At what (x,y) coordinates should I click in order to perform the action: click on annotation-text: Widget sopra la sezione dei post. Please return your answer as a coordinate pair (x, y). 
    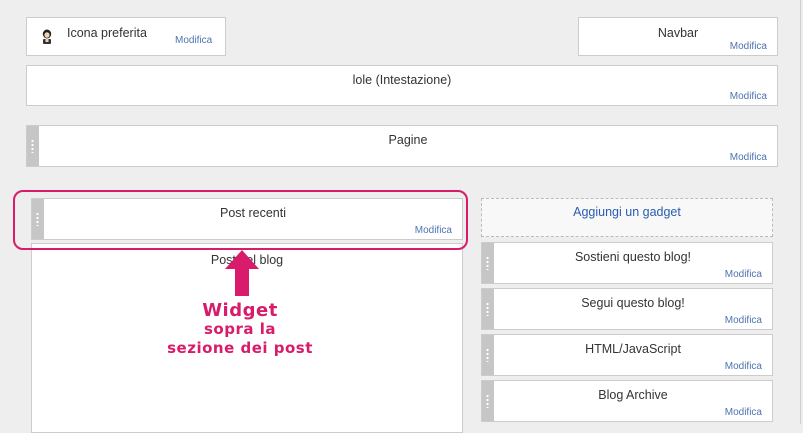
    Looking at the image, I should click on (240, 329).